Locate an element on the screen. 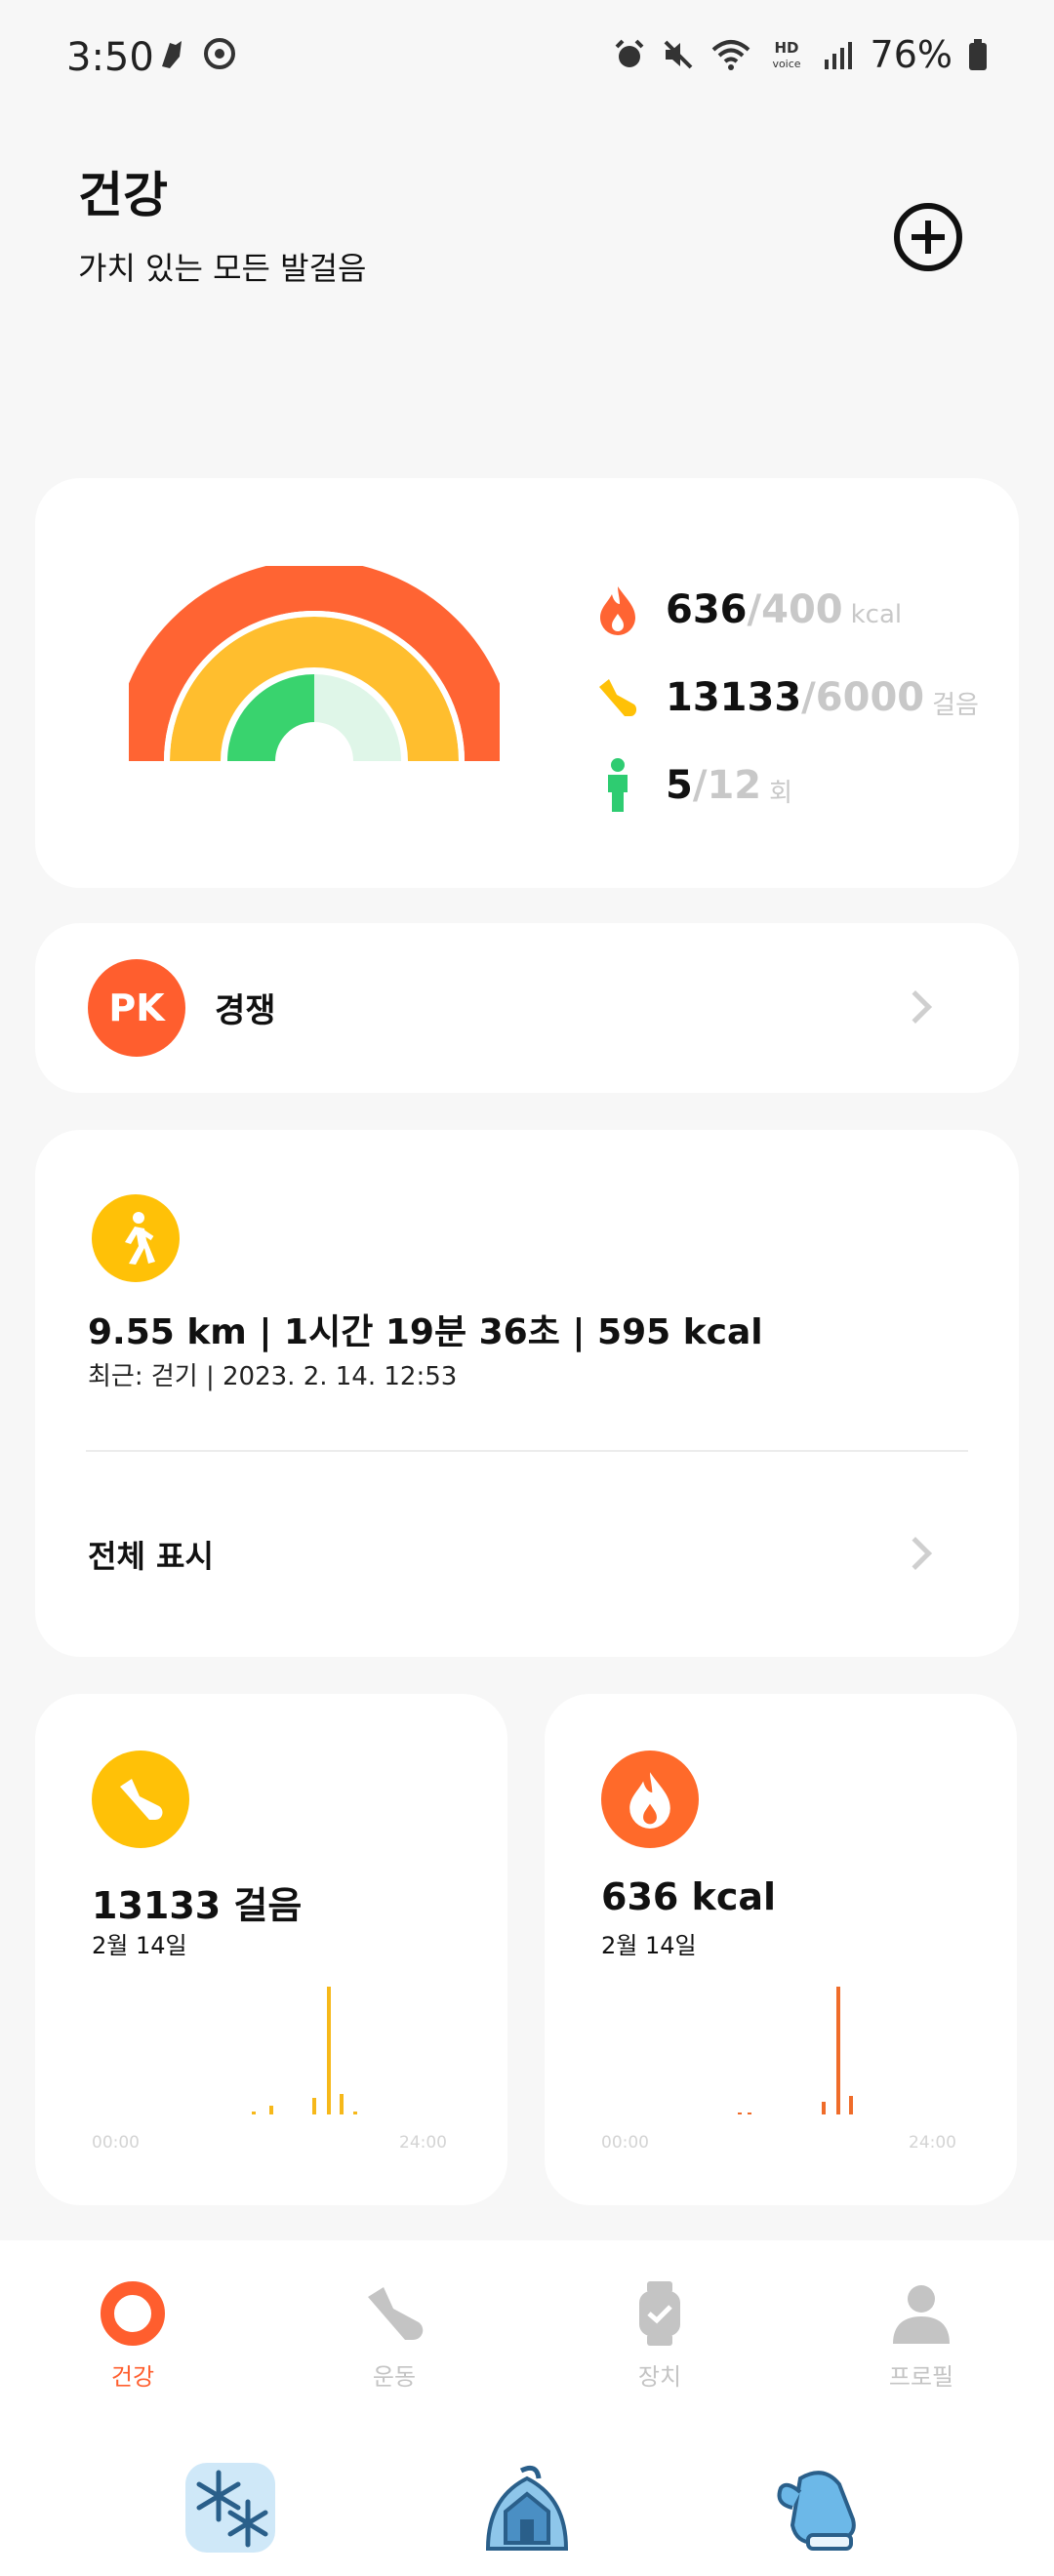  battery-icon is located at coordinates (978, 54).